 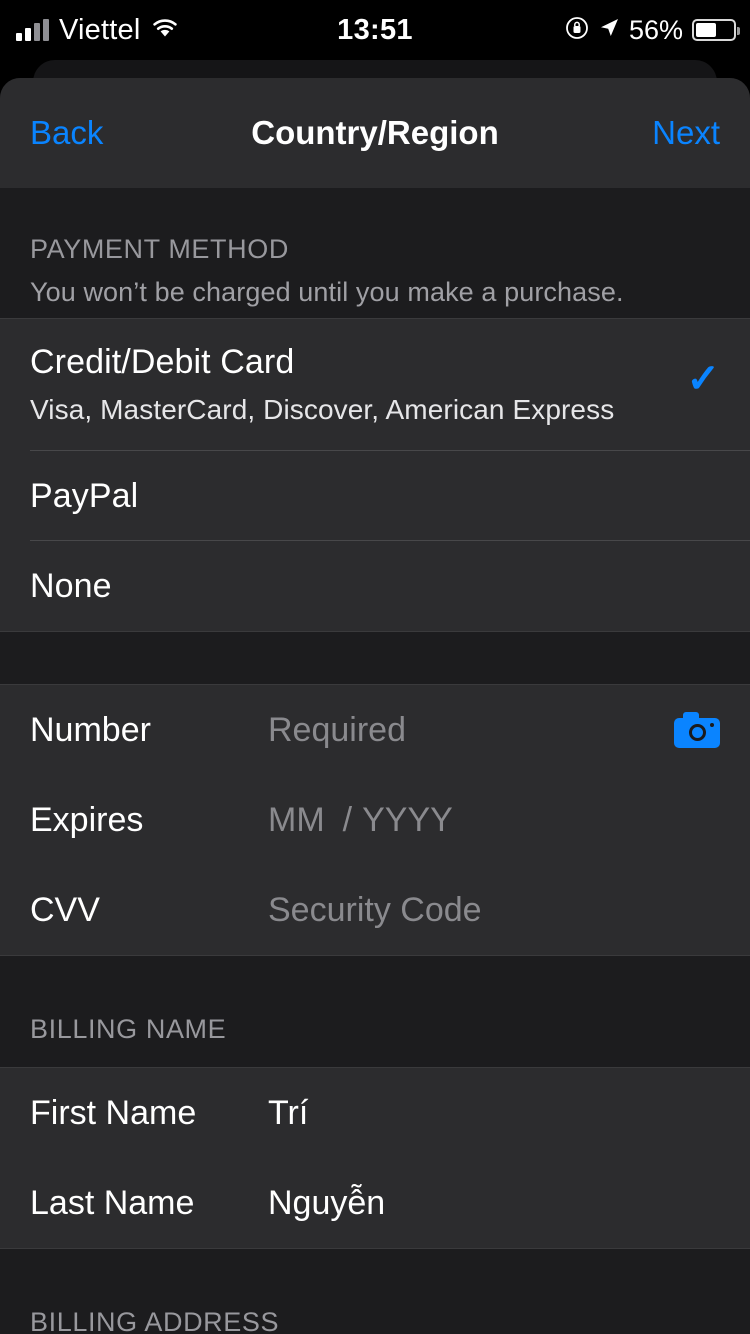 What do you see at coordinates (90, 729) in the screenshot?
I see `card-number-label: Number` at bounding box center [90, 729].